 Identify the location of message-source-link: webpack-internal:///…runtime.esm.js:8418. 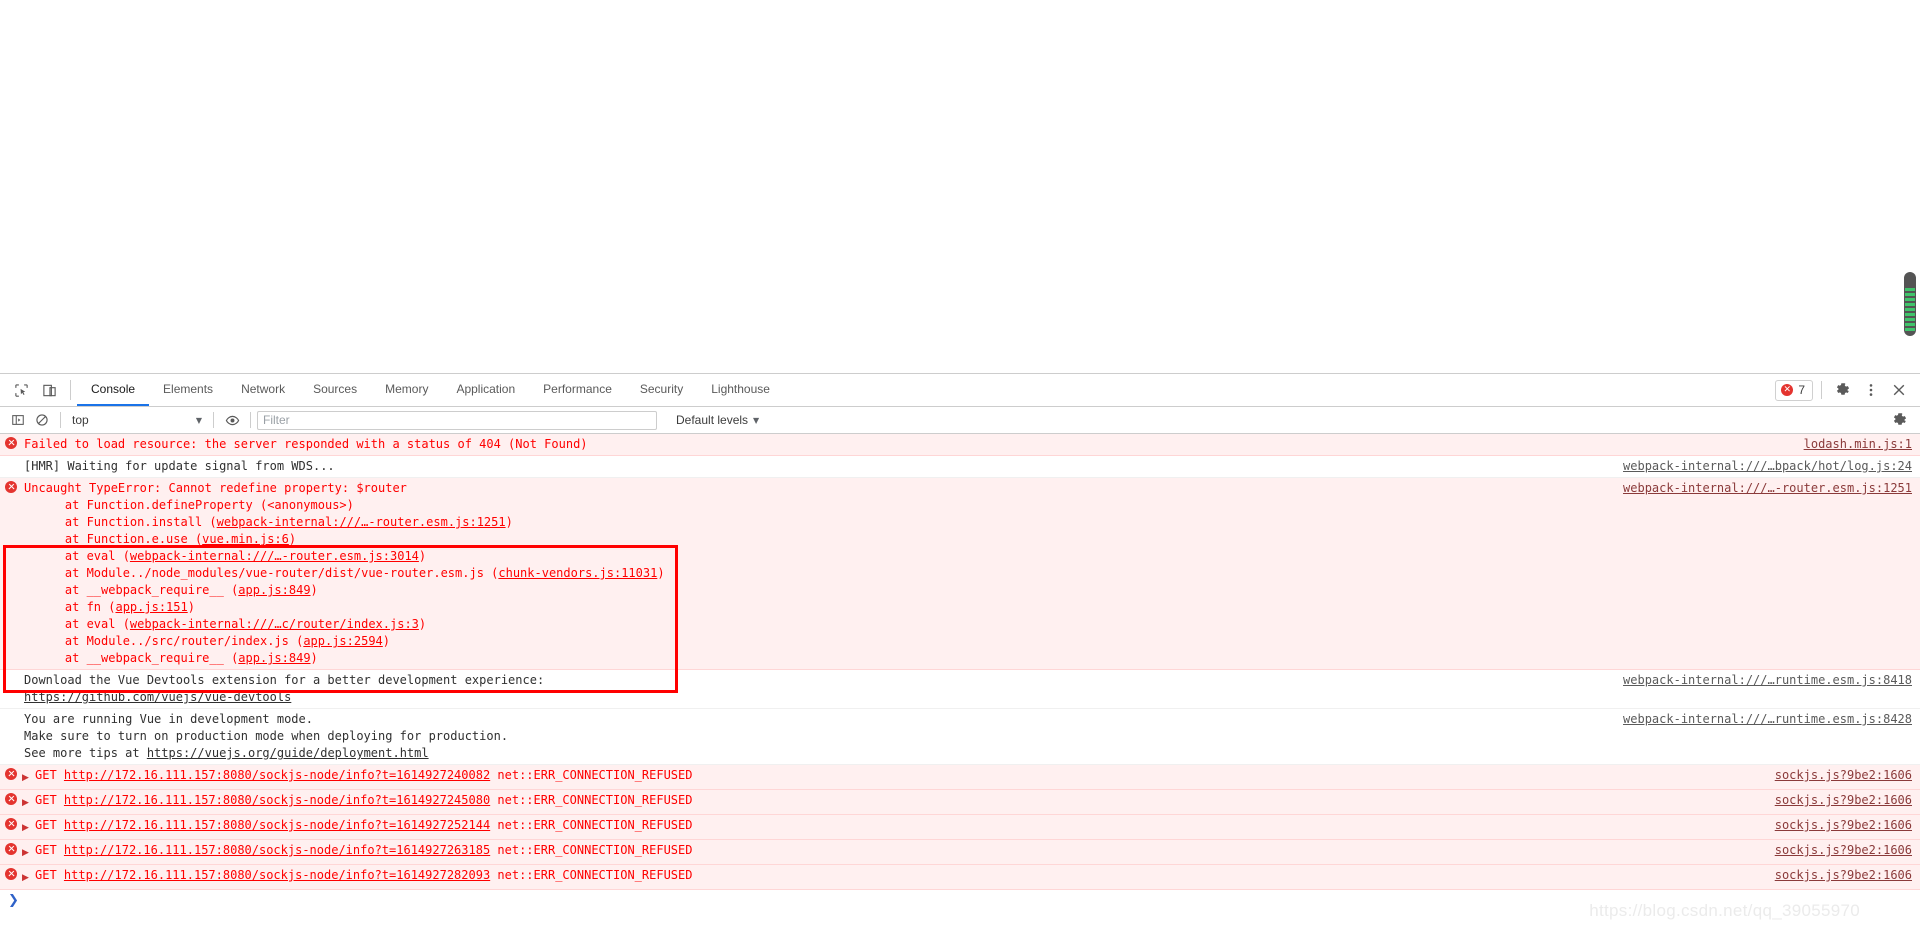
(1767, 680).